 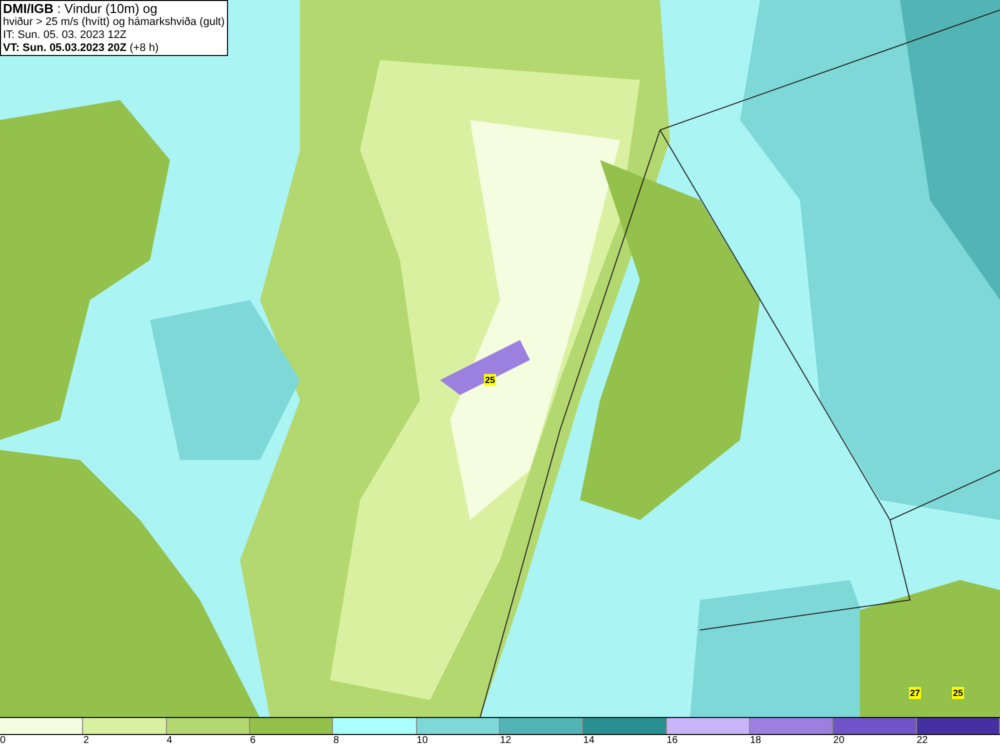 I want to click on legend-tick: 14, so click(x=588, y=740).